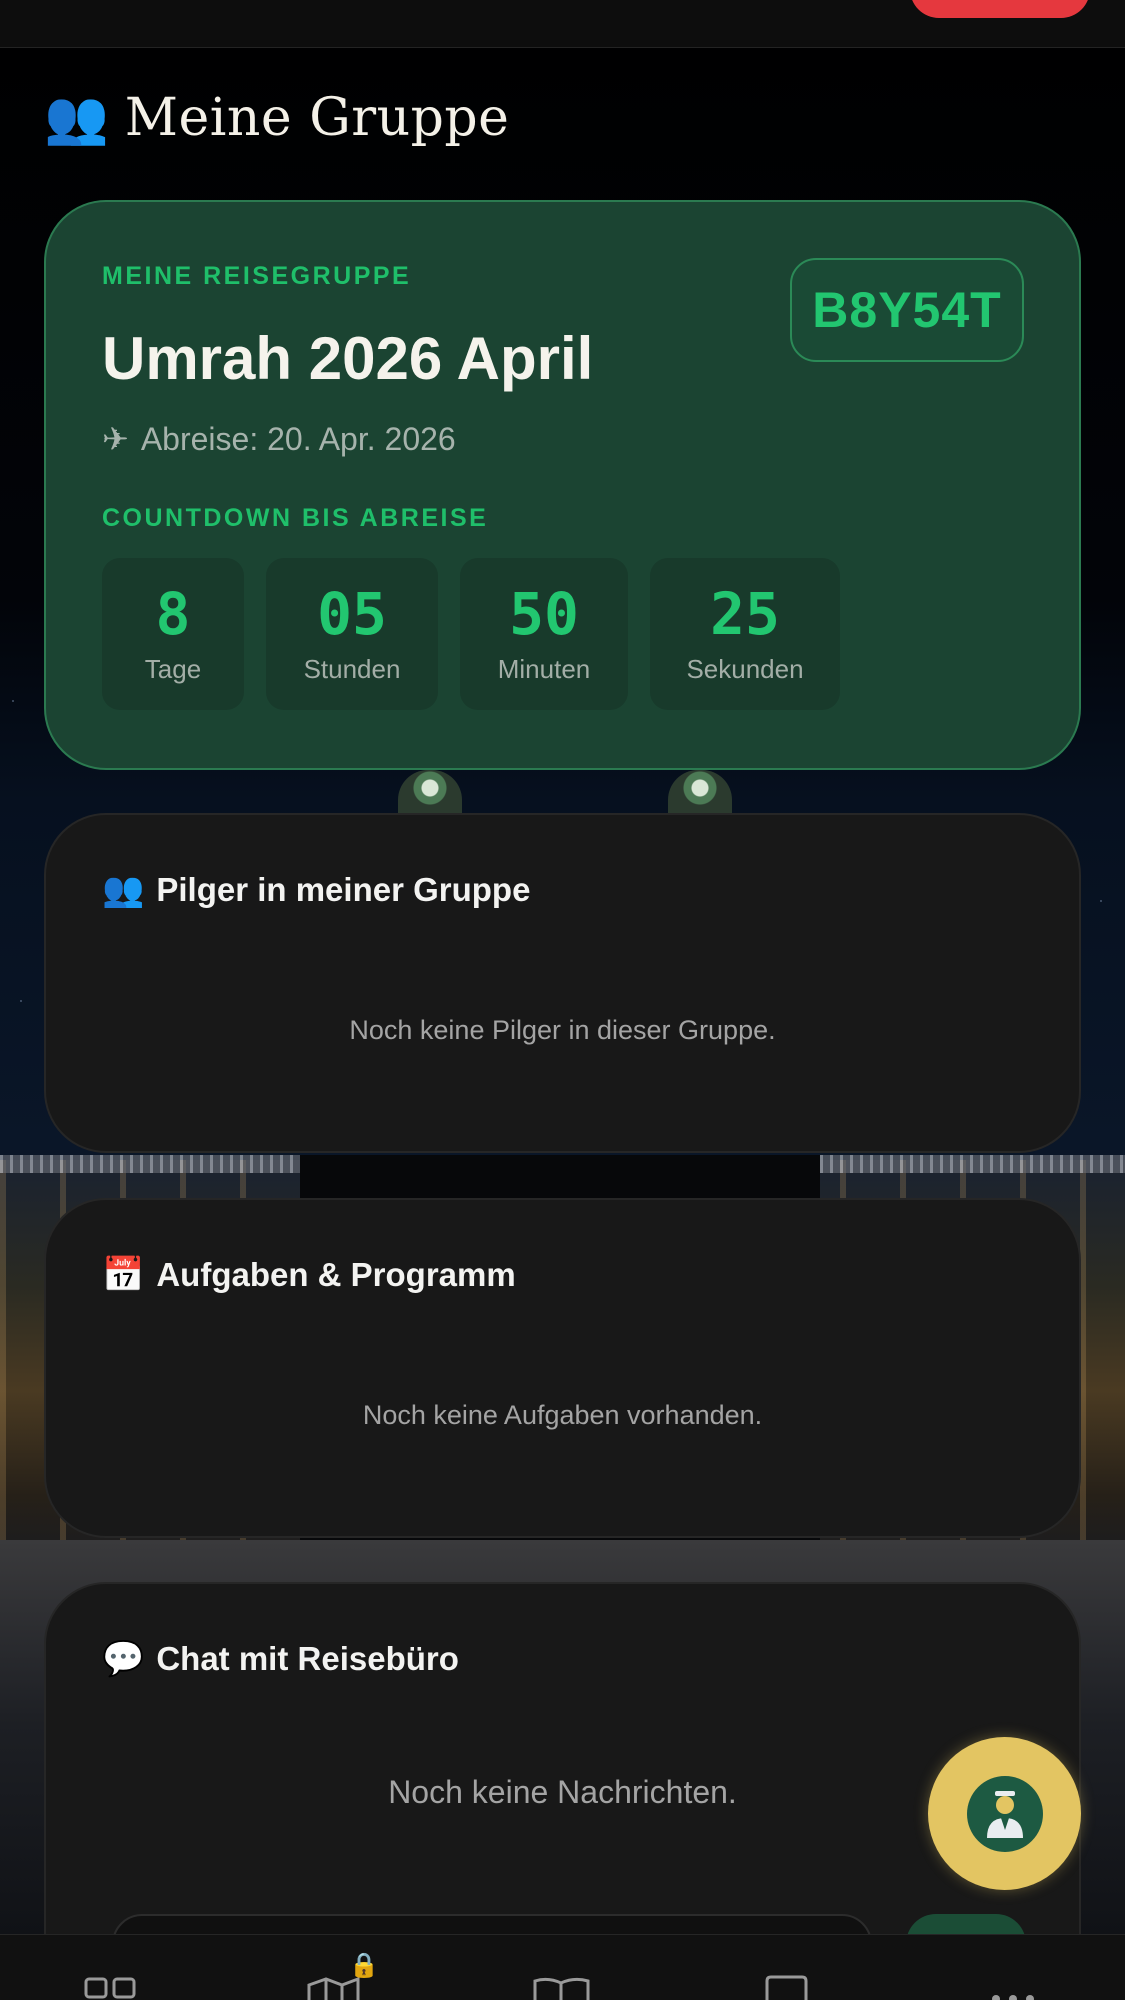 This screenshot has width=1125, height=2000. I want to click on group-name: Umrah 2026 April, so click(348, 358).